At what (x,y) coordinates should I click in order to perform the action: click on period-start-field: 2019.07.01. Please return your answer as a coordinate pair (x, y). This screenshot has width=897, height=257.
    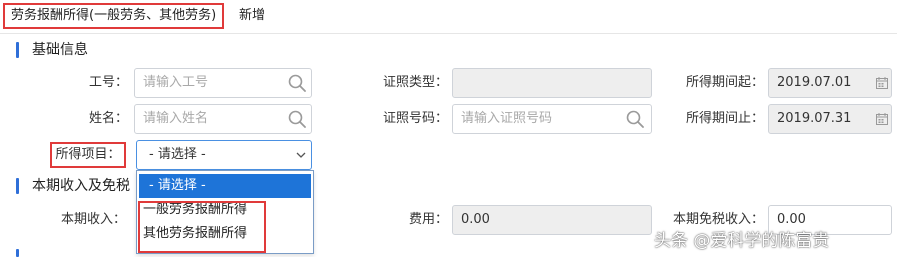
    Looking at the image, I should click on (830, 83).